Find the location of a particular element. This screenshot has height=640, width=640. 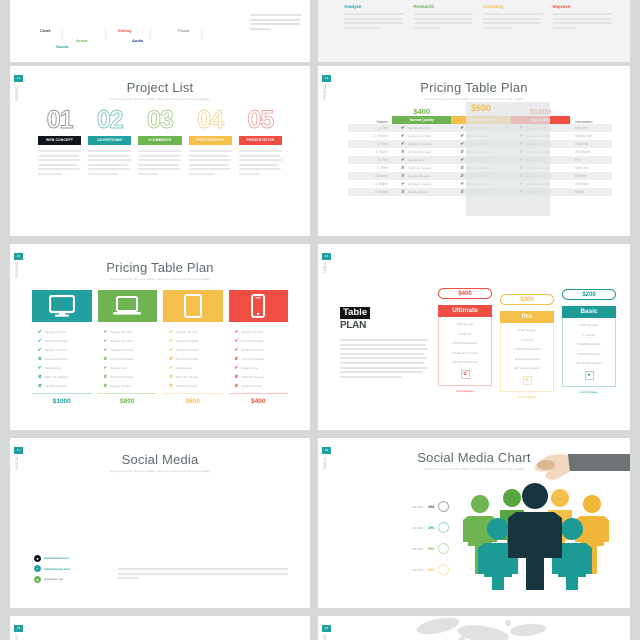

contact-website: ● www.avanza.com is located at coordinates (70, 558).